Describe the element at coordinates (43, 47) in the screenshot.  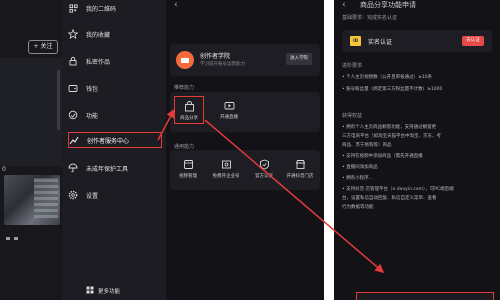
I see `follow-button: + 关注` at that location.